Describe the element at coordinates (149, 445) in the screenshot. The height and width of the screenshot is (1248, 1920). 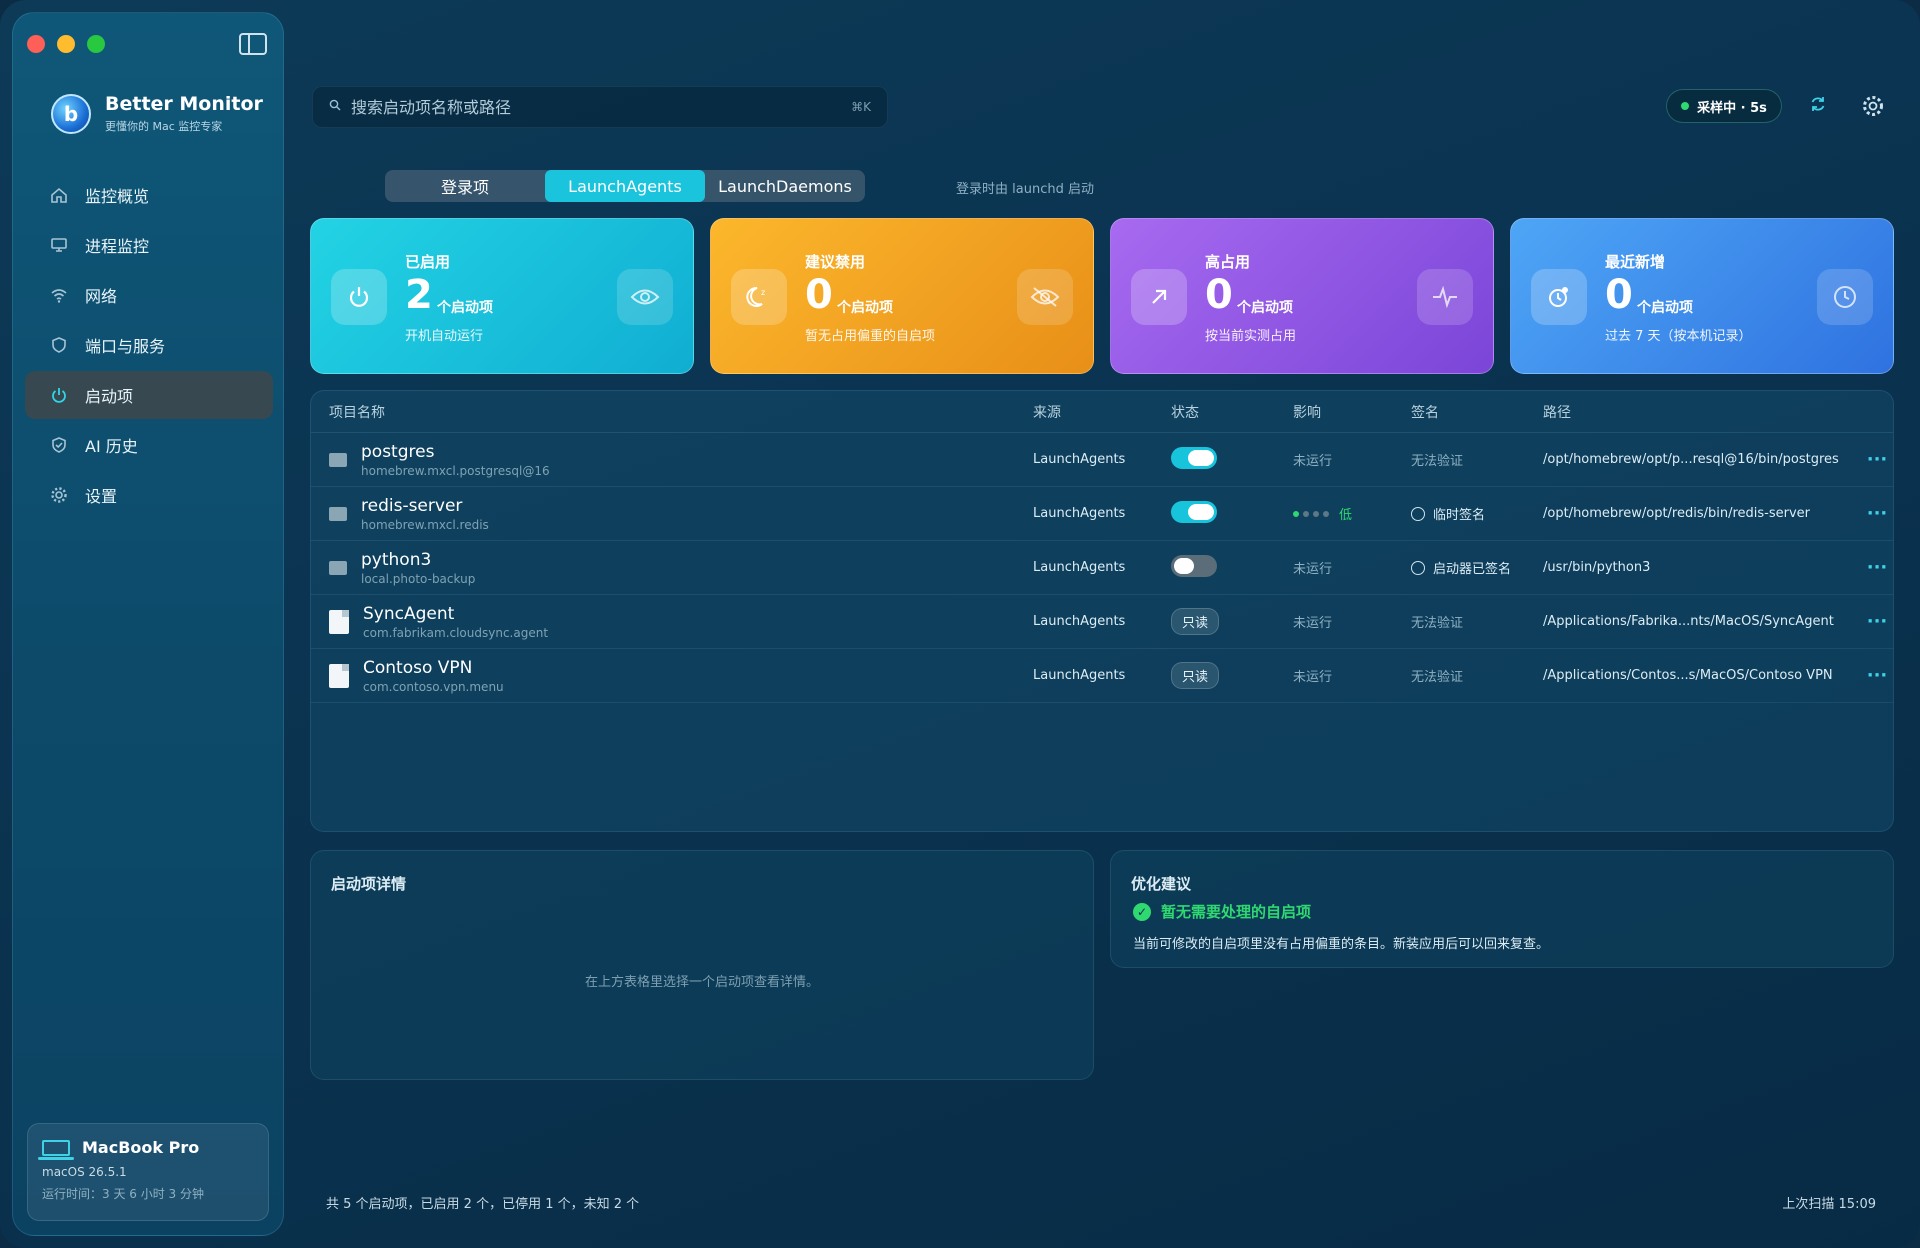
I see `sidebar-item-ai-history: AI 历史` at that location.